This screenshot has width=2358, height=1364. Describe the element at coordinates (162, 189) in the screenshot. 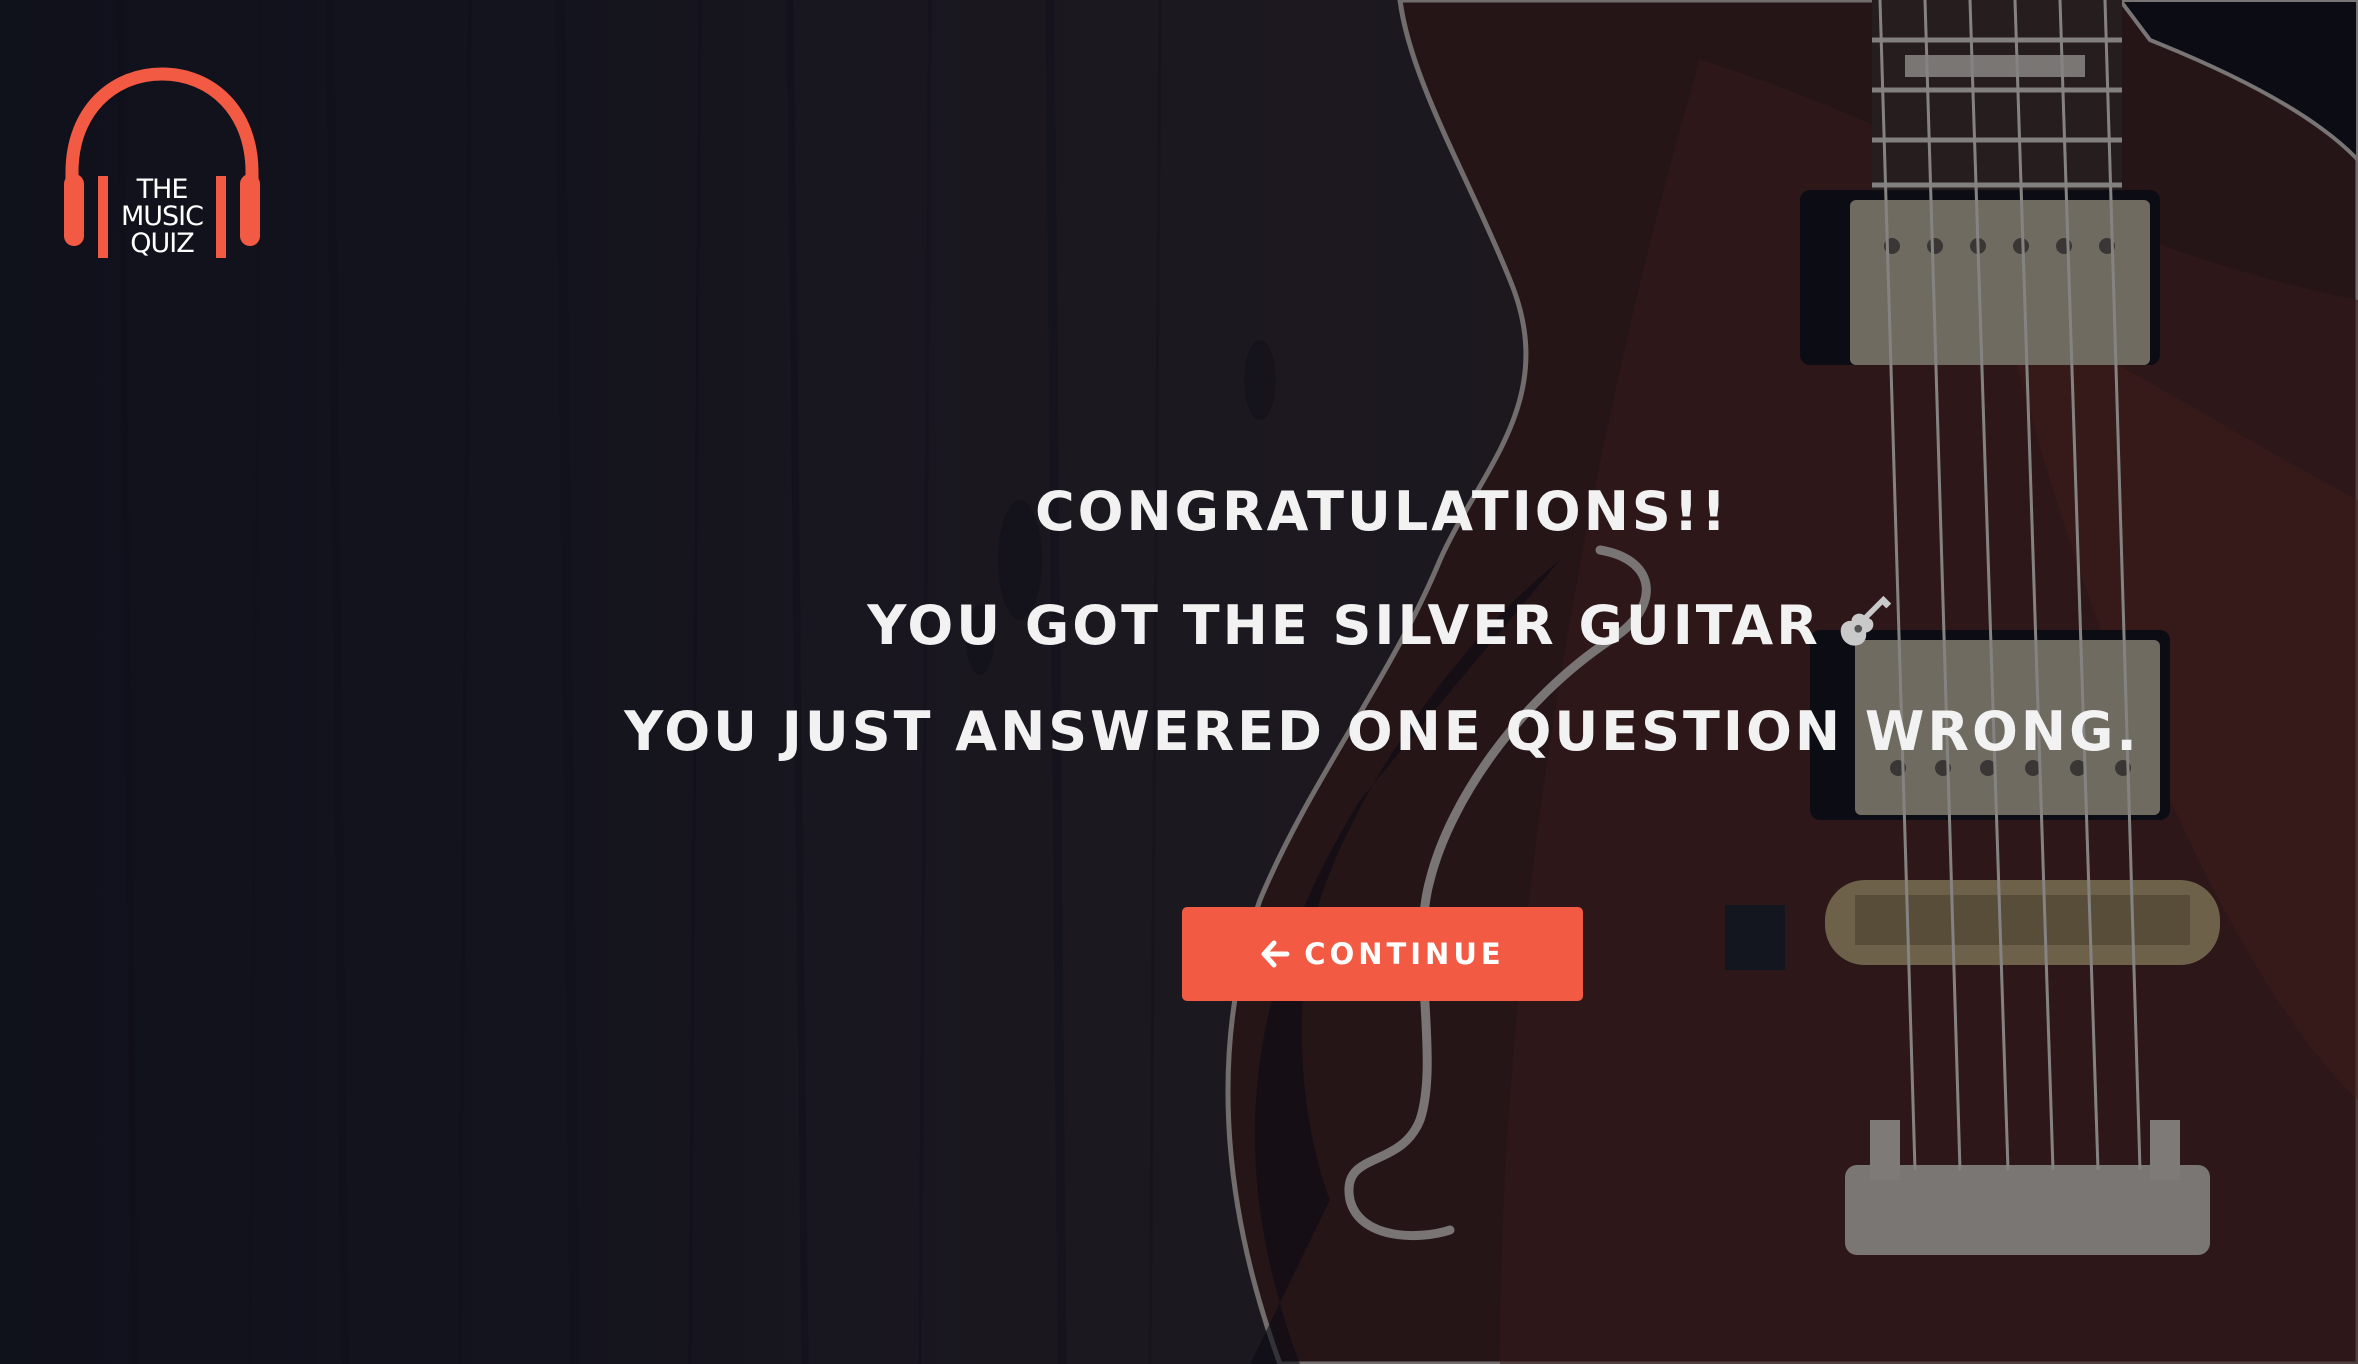

I see `logo-line: THE` at that location.